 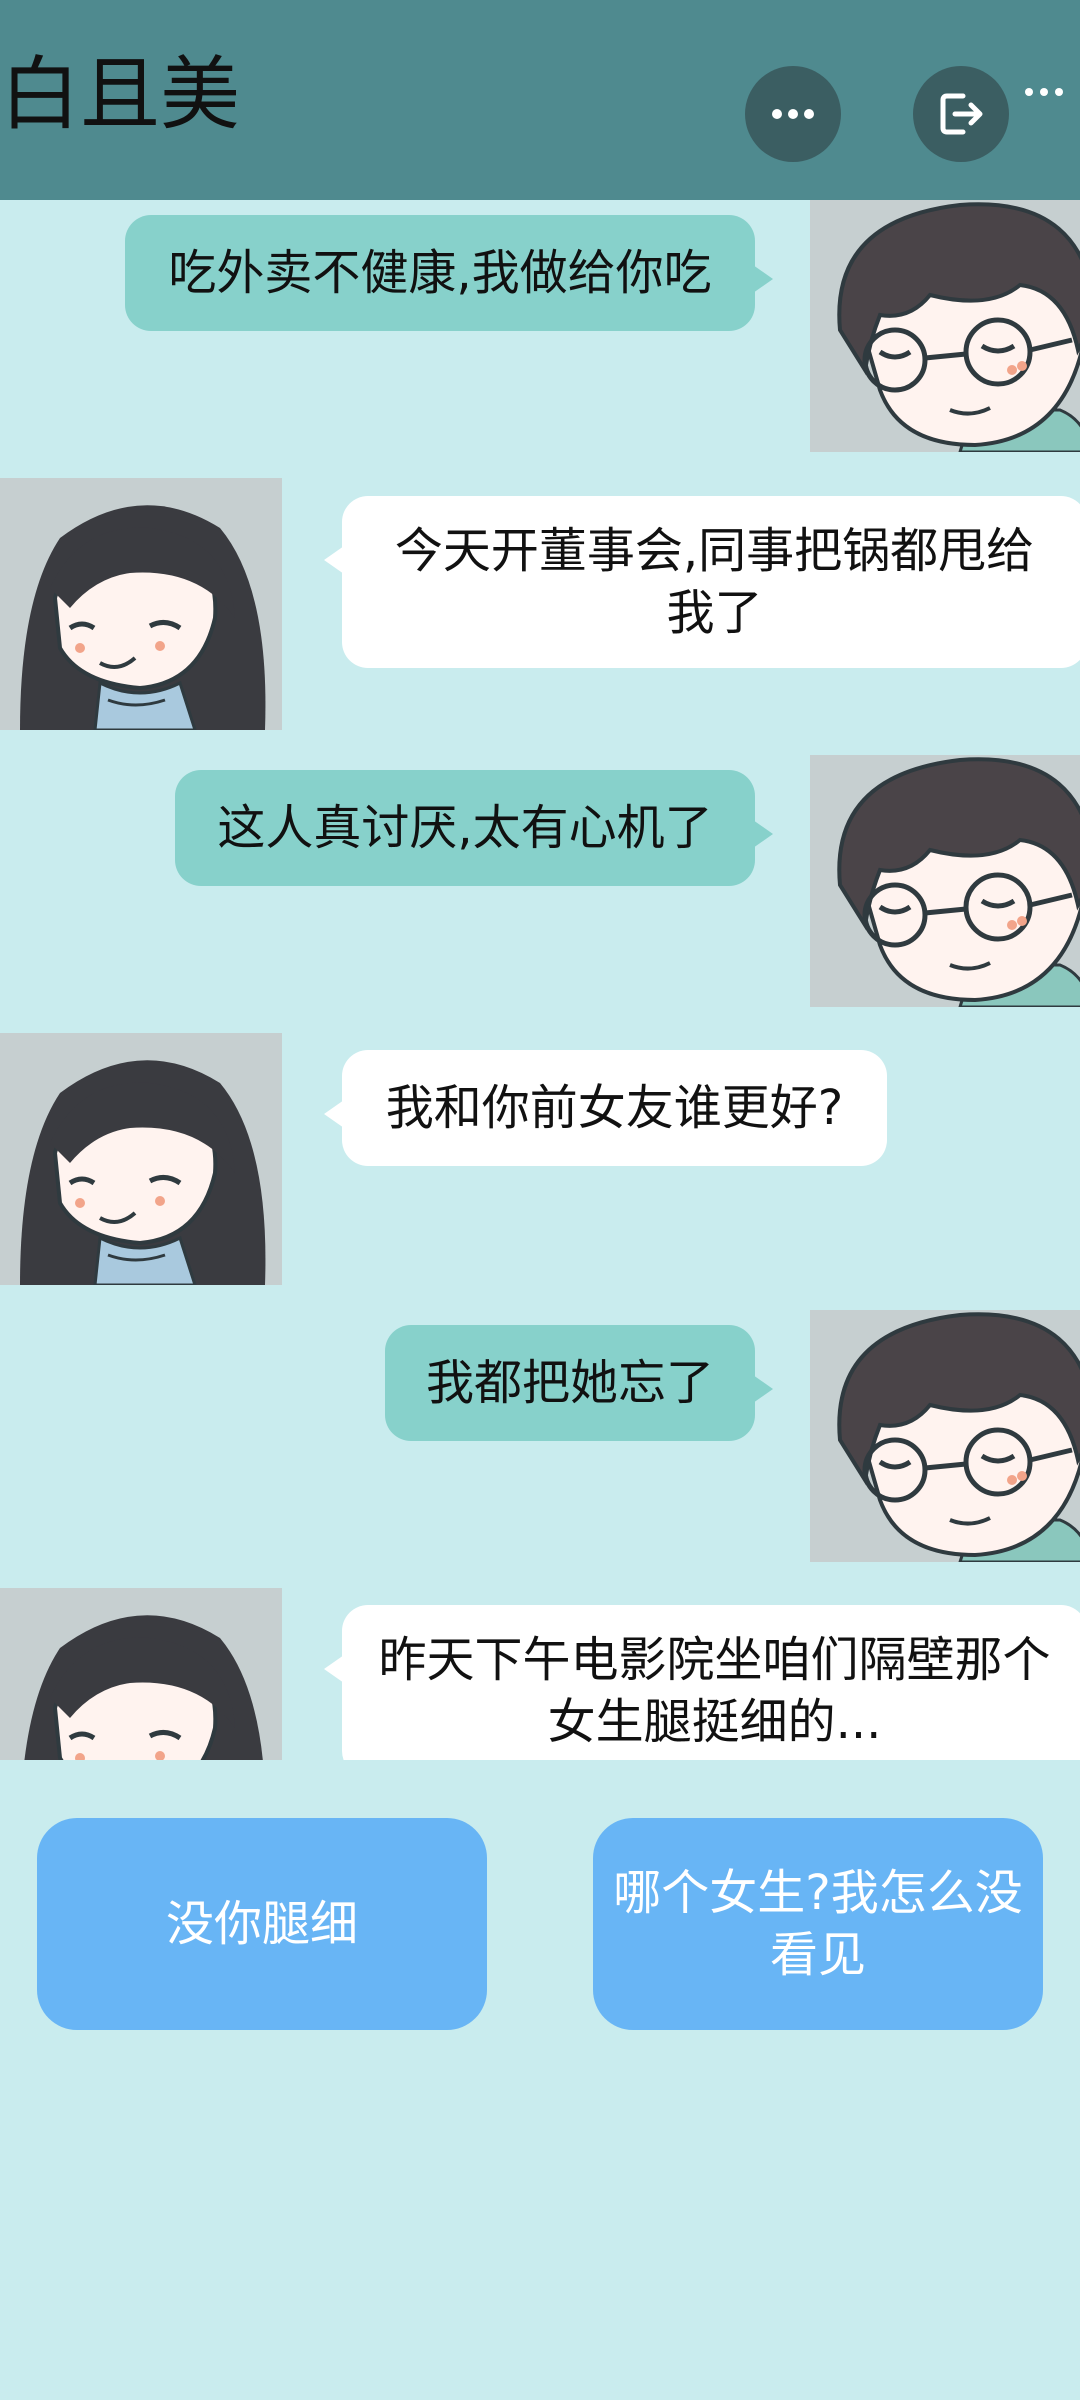 I want to click on message-bubble: 我和你前女友谁更好?, so click(x=605, y=1108).